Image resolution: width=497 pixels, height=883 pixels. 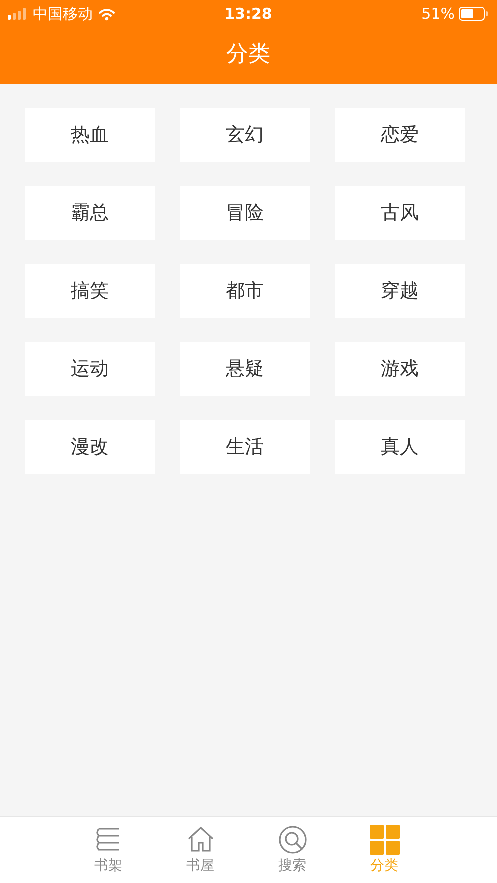 I want to click on category-button: 生活, so click(x=245, y=447).